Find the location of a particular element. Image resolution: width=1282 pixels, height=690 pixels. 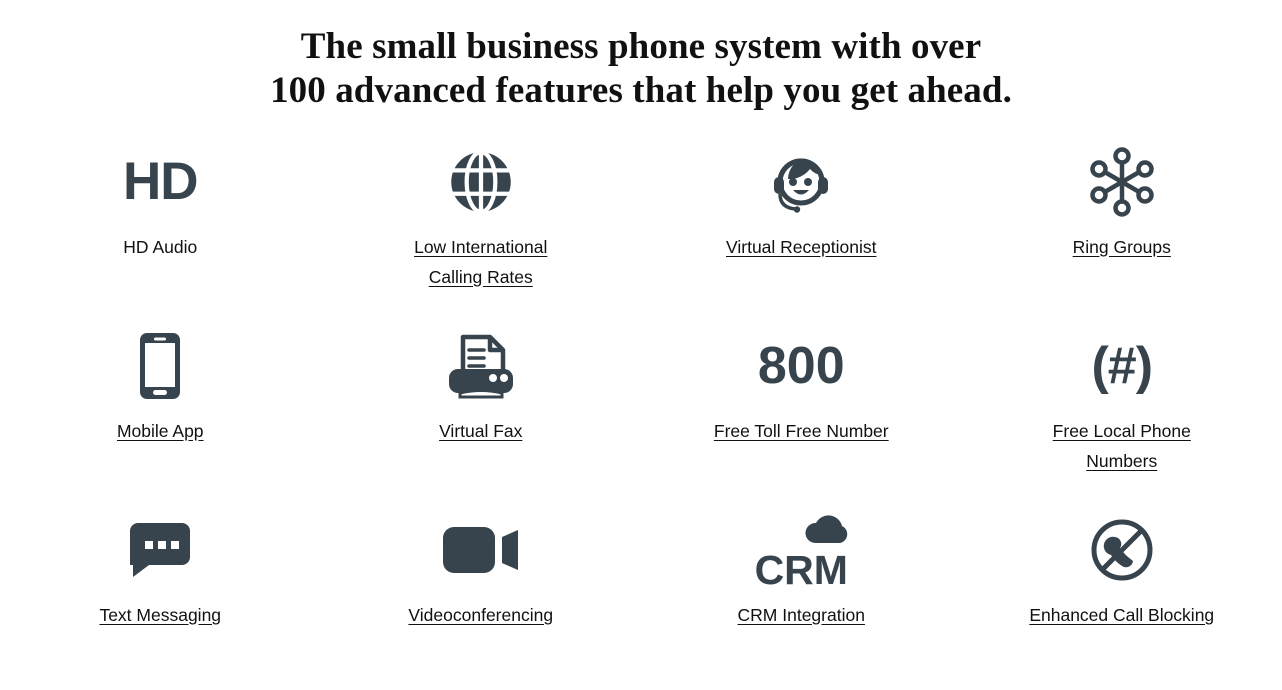

feature-label-virtual-fax: Virtual Fax is located at coordinates (480, 431).